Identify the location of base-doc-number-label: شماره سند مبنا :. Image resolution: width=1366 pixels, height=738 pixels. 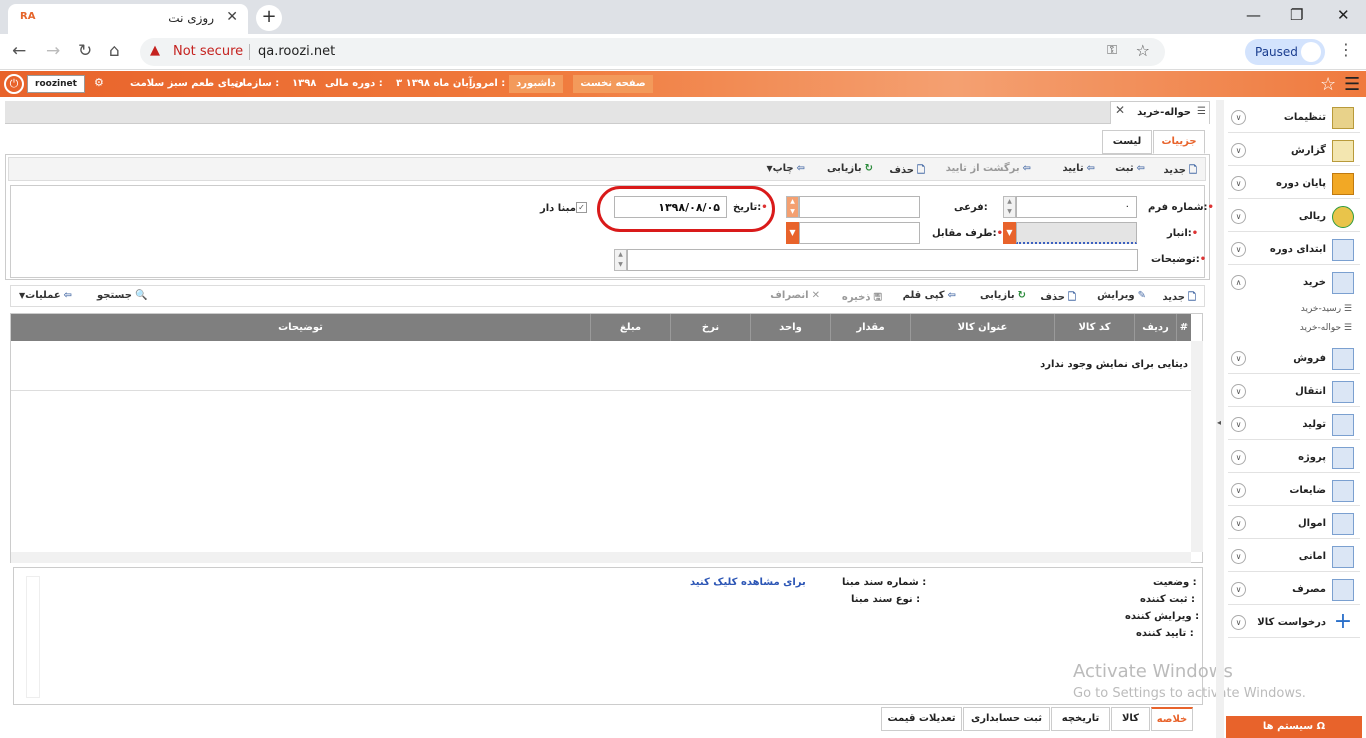
(884, 582).